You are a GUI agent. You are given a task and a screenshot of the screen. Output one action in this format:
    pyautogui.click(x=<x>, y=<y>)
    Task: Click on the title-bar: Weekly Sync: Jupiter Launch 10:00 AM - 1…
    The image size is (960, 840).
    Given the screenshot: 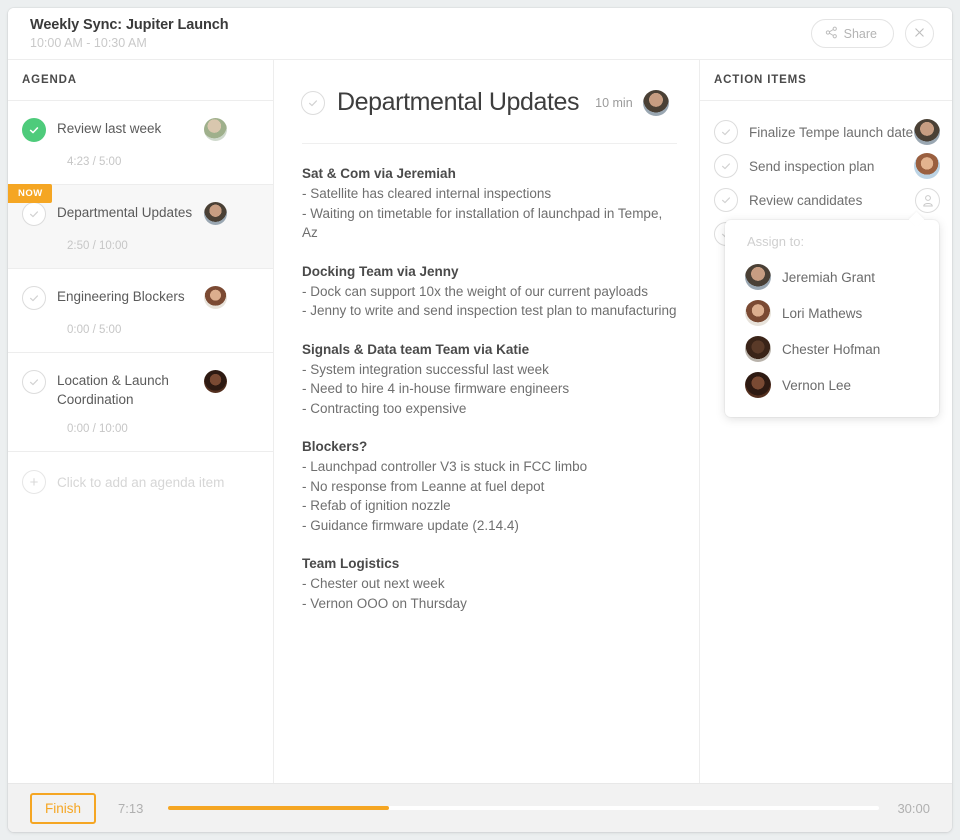 What is the action you would take?
    pyautogui.click(x=480, y=34)
    